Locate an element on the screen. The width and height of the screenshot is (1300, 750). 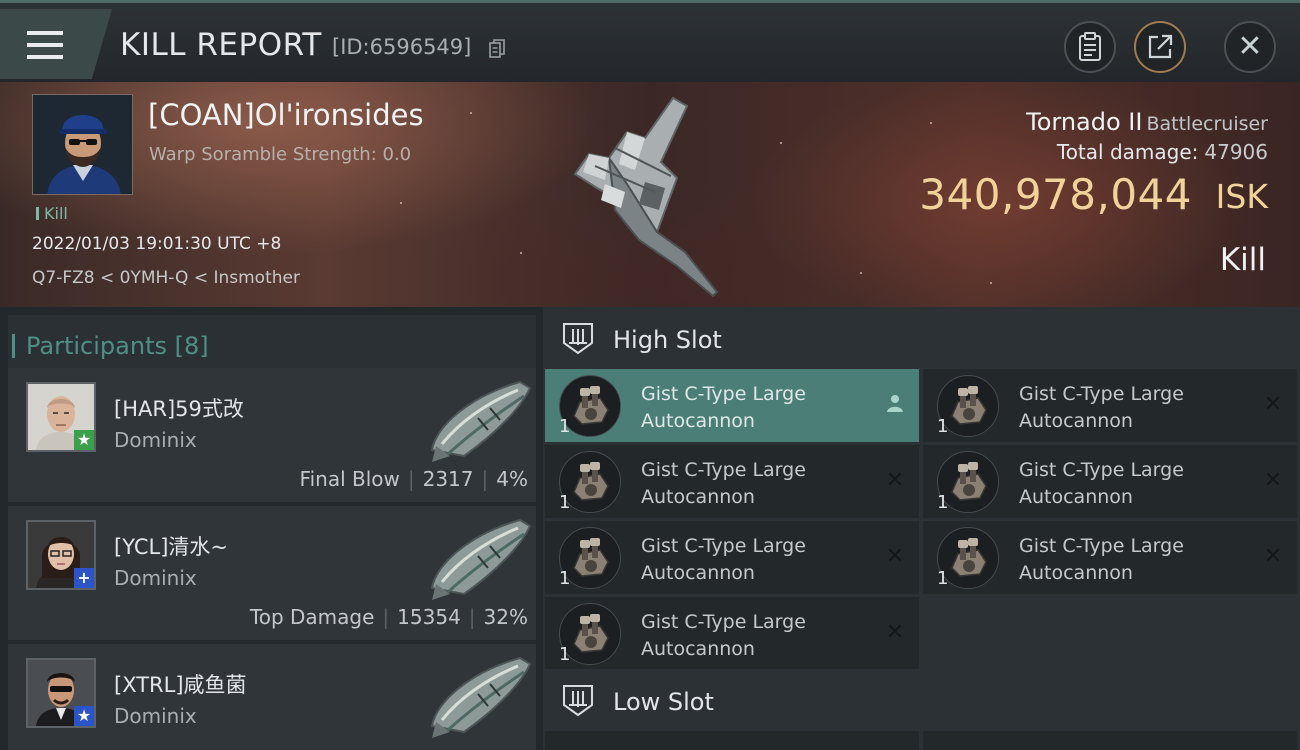
participant-role: Final Blow is located at coordinates (349, 479).